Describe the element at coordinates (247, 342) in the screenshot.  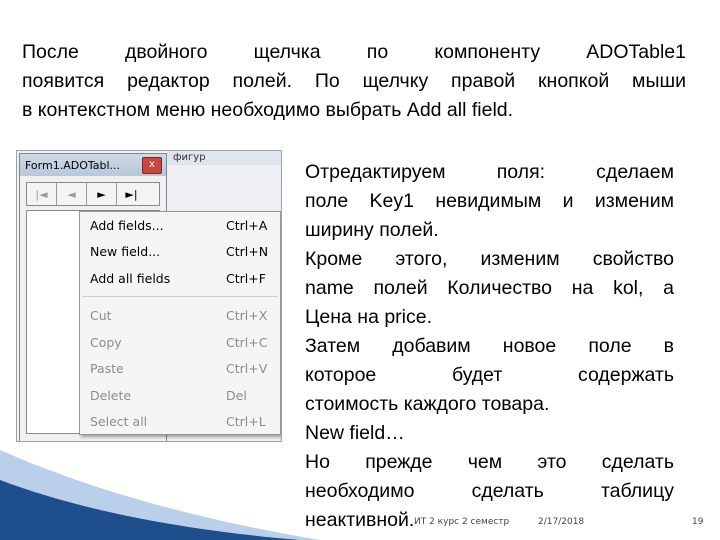
I see `menu-item-shortcut: Ctrl+C` at that location.